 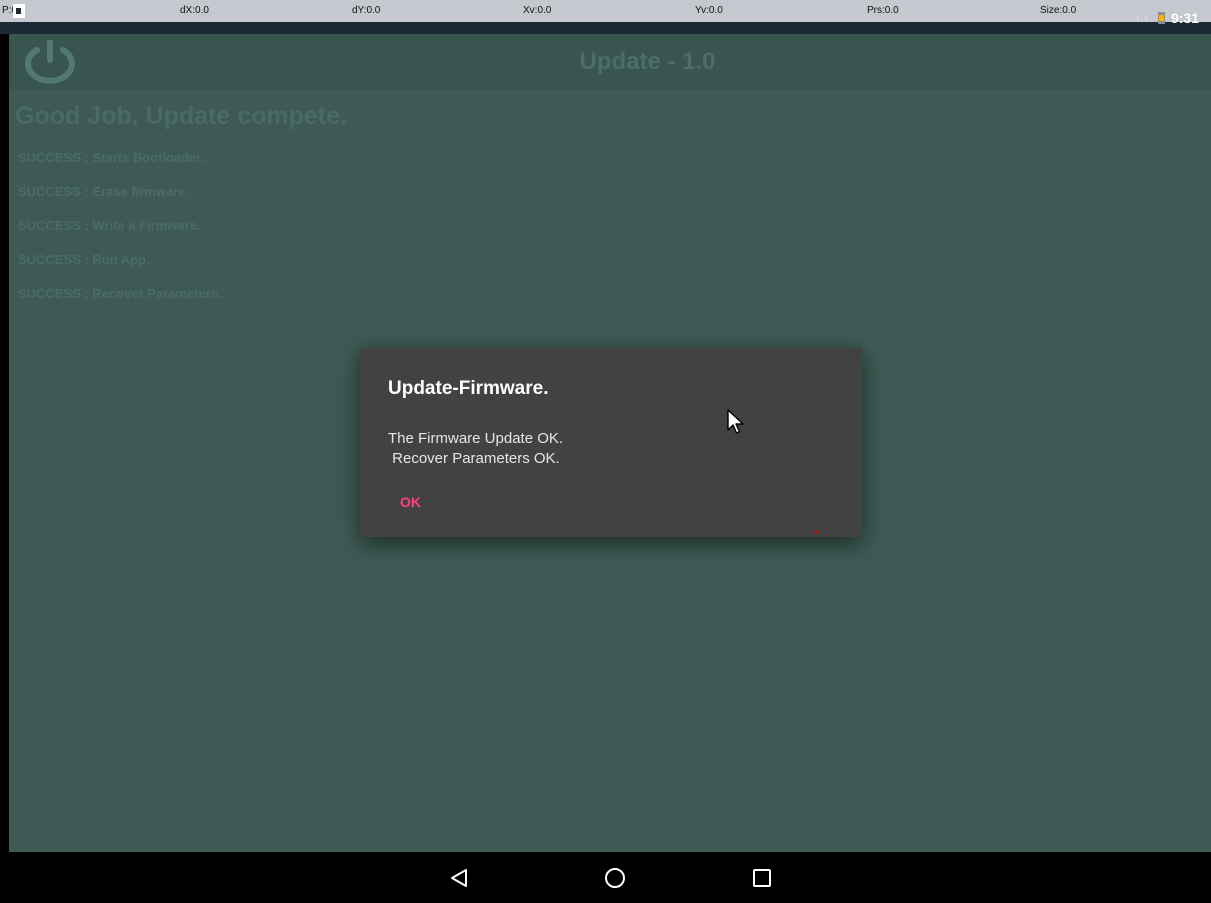 I want to click on back-button, so click(x=460, y=878).